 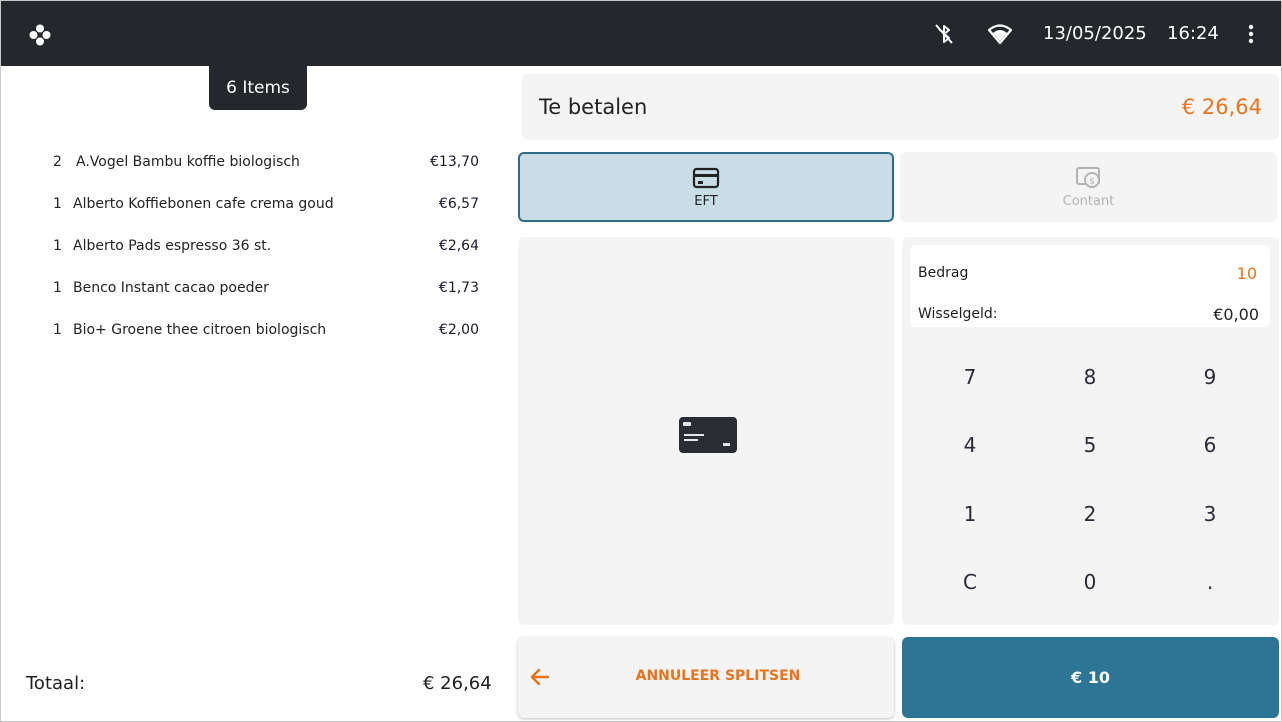 What do you see at coordinates (1247, 273) in the screenshot?
I see `amount-value: 10` at bounding box center [1247, 273].